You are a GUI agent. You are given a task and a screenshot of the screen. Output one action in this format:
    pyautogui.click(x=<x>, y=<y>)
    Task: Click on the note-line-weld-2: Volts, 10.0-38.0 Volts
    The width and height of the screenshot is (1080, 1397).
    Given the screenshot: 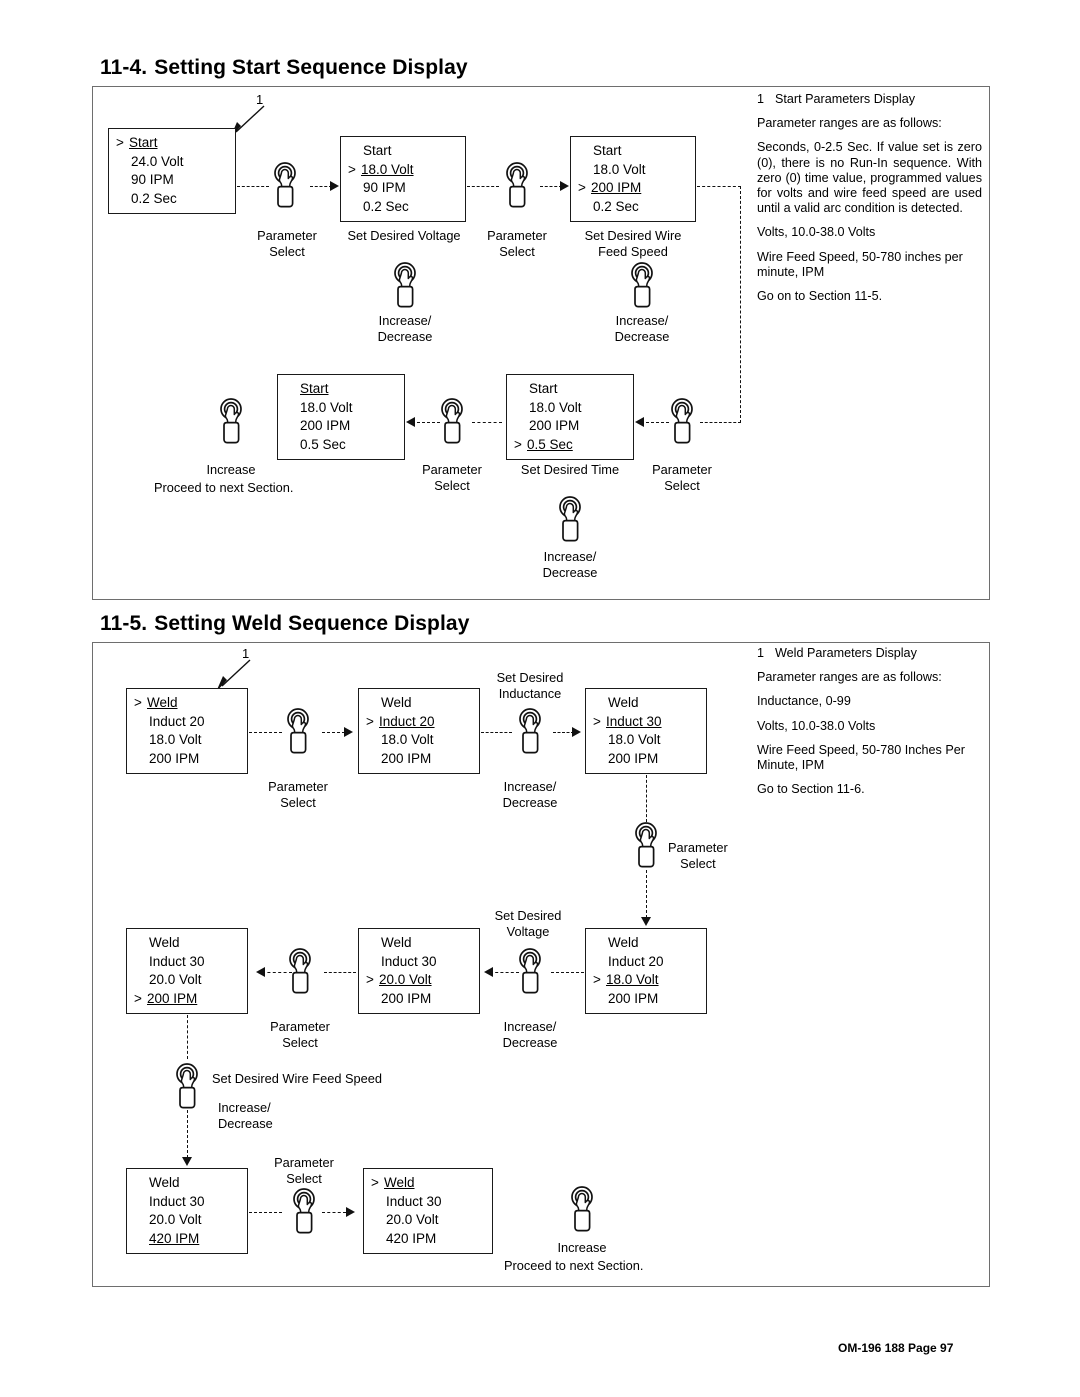 What is the action you would take?
    pyautogui.click(x=816, y=725)
    